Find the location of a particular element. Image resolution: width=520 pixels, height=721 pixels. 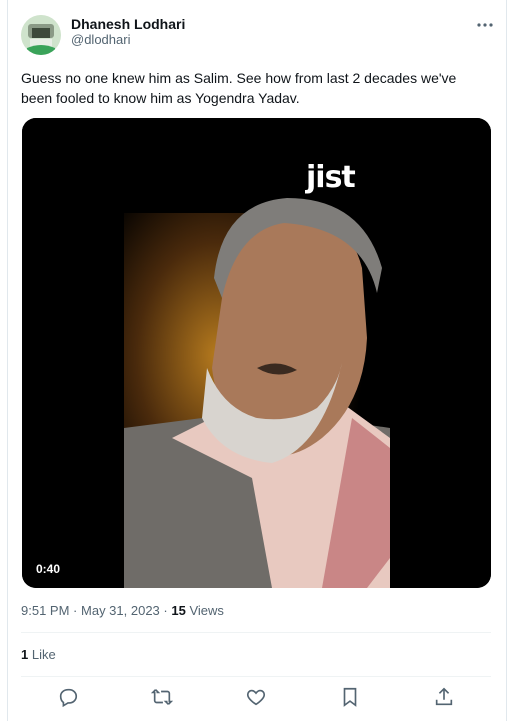

like-icon is located at coordinates (256, 697).